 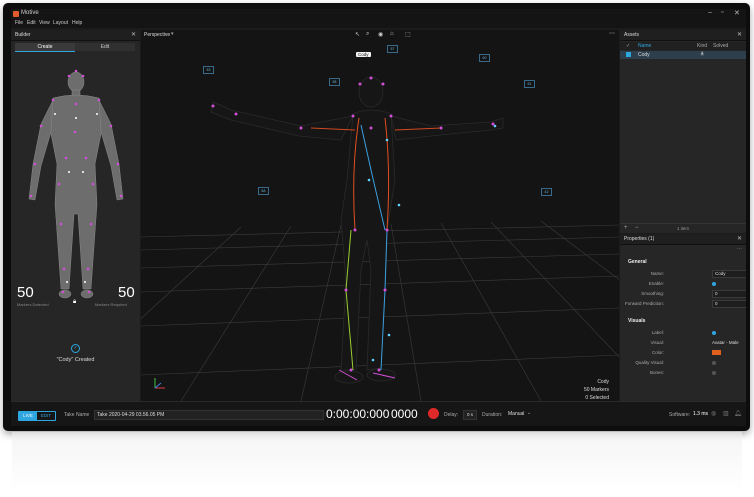 What do you see at coordinates (637, 321) in the screenshot?
I see `section-visuals: Visuals` at bounding box center [637, 321].